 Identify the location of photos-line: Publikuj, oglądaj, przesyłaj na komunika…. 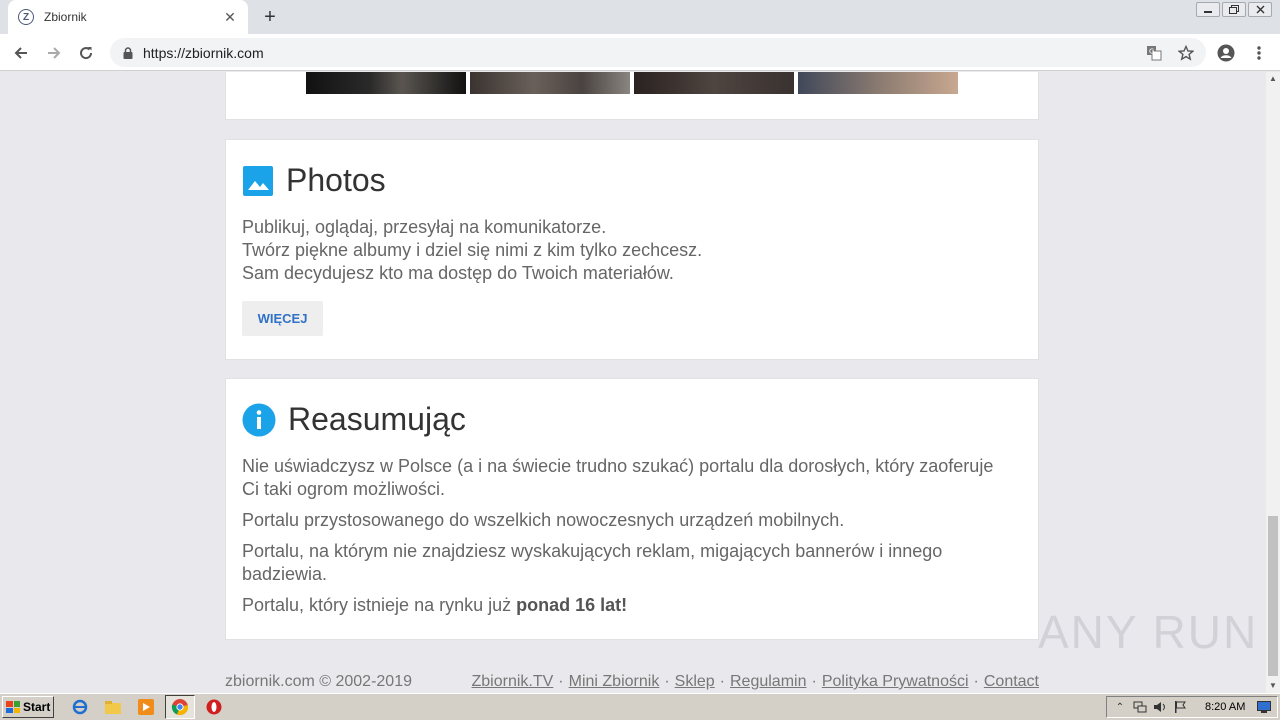
(424, 227).